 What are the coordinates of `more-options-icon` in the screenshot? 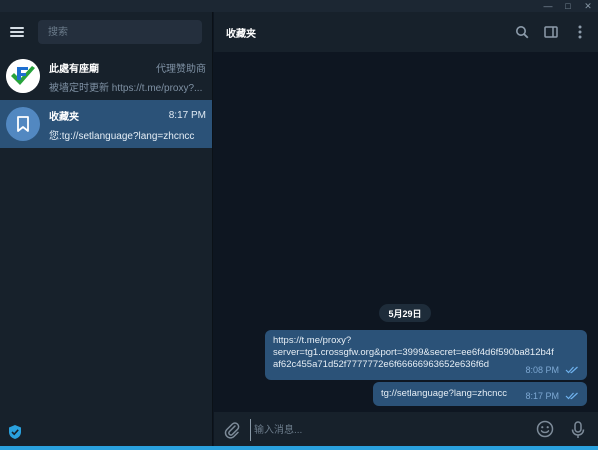 It's located at (580, 32).